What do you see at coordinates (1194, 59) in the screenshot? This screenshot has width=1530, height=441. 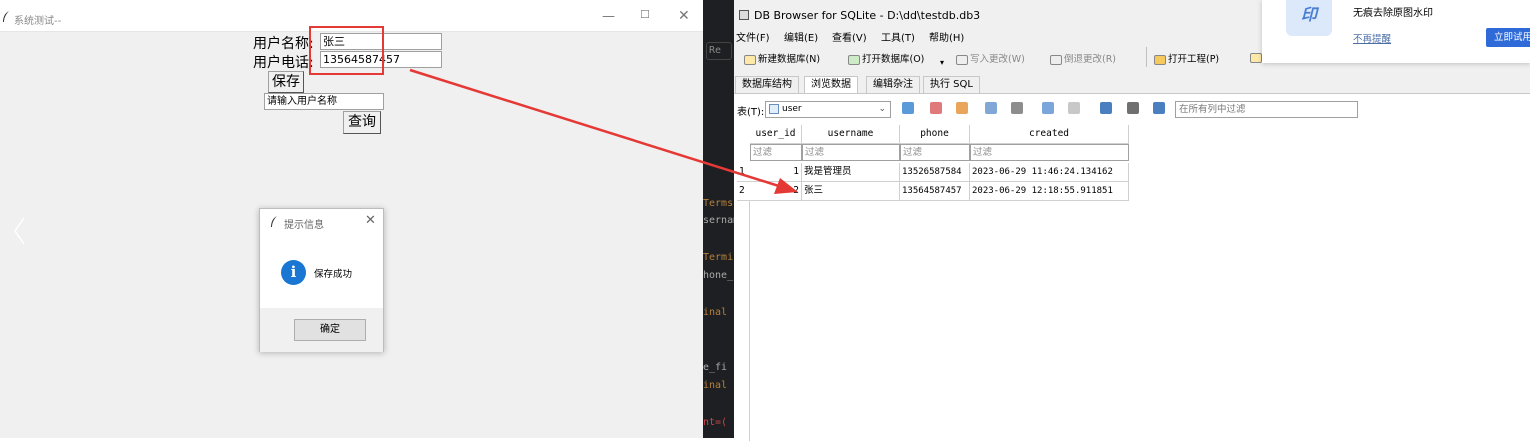 I see `open-project-label: 打开工程(P)` at bounding box center [1194, 59].